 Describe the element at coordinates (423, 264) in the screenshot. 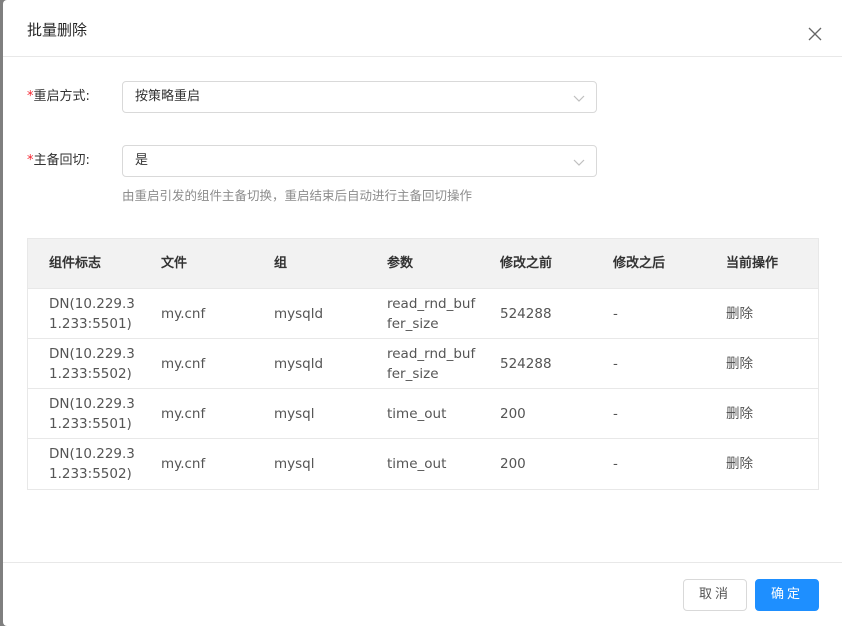

I see `table-header: 组件标志 文件 组 参数 修改之前 修改之后 当前操作` at that location.